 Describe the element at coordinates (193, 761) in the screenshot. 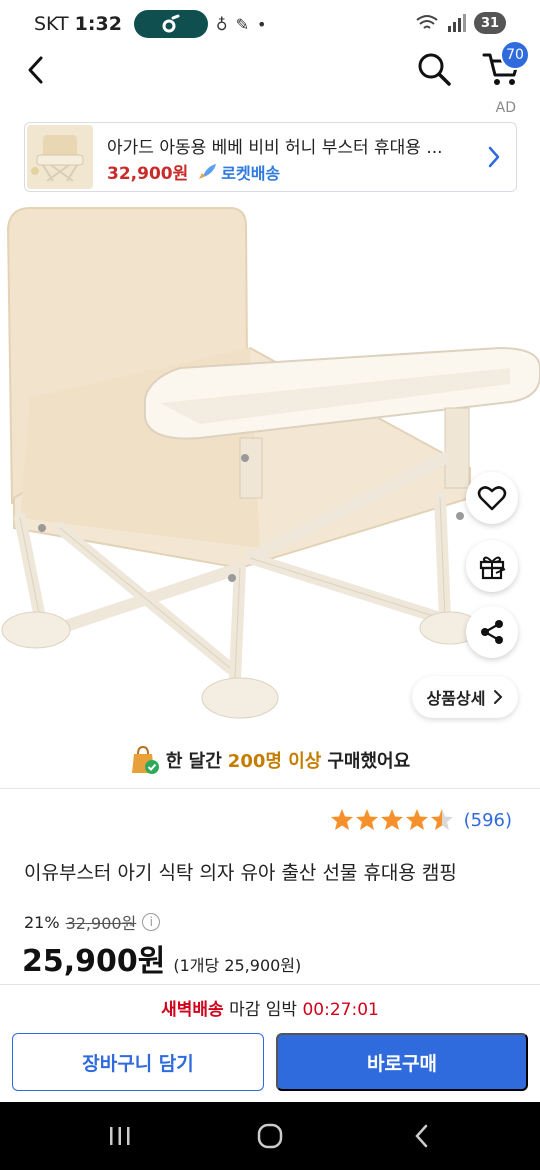

I see `purchase-prefix: 한 달간` at that location.